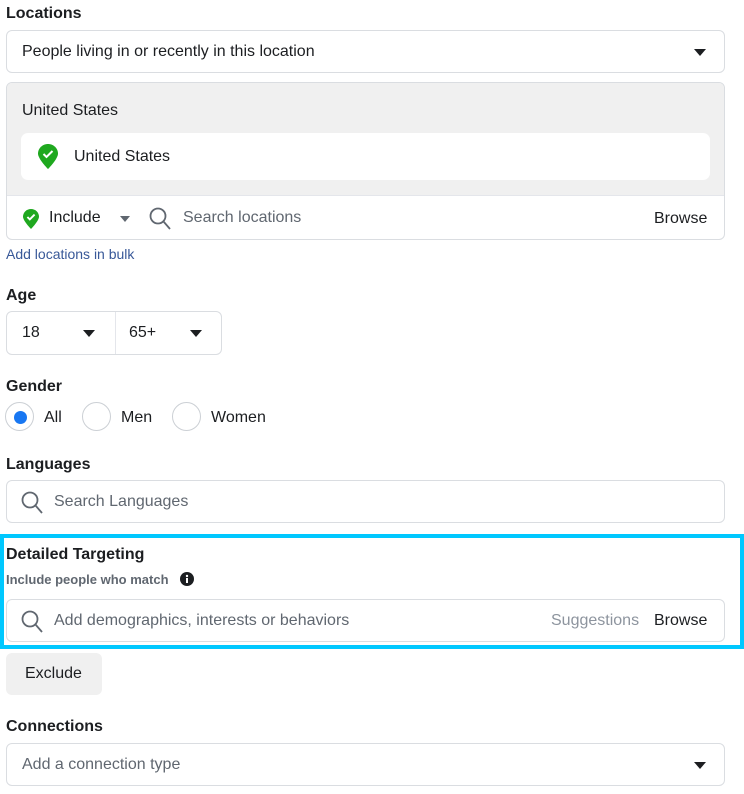  I want to click on browse-locations-button: Browse, so click(680, 219).